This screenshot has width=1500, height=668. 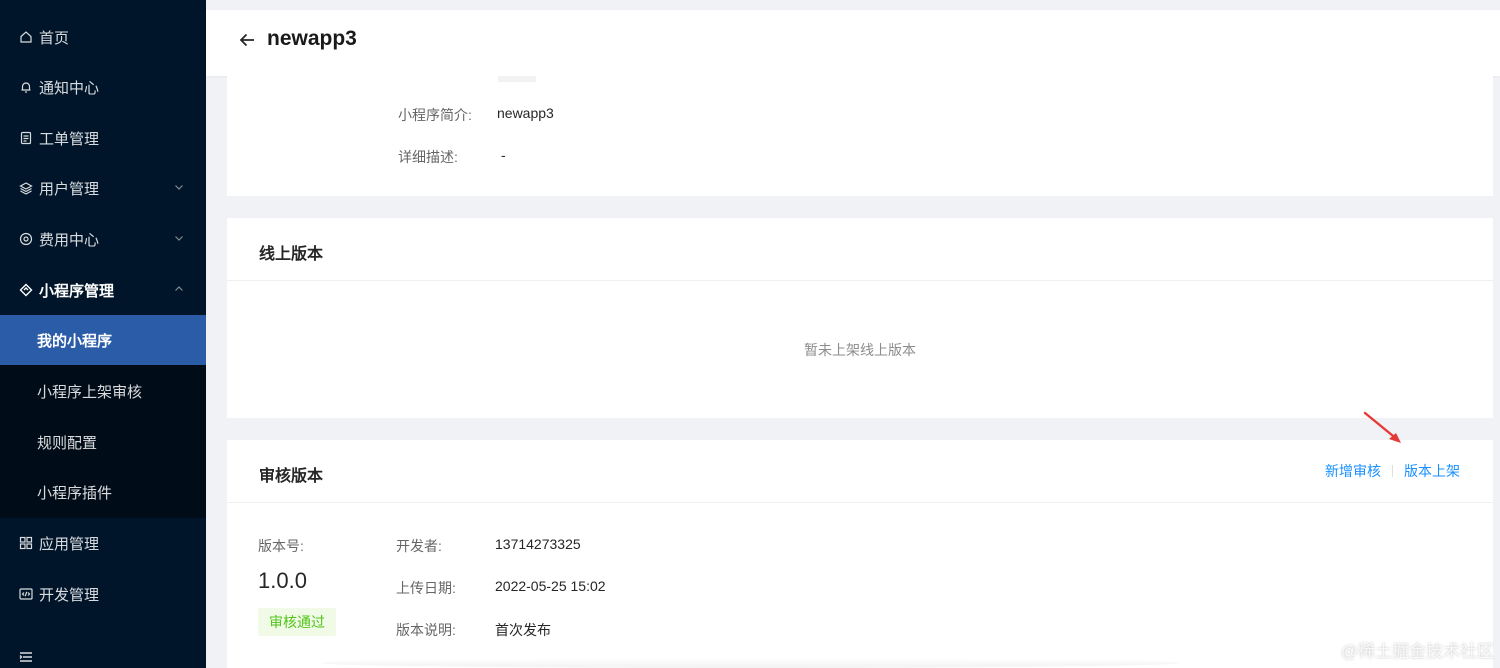 What do you see at coordinates (103, 442) in the screenshot?
I see `sidebar-item-rules: 规则配置` at bounding box center [103, 442].